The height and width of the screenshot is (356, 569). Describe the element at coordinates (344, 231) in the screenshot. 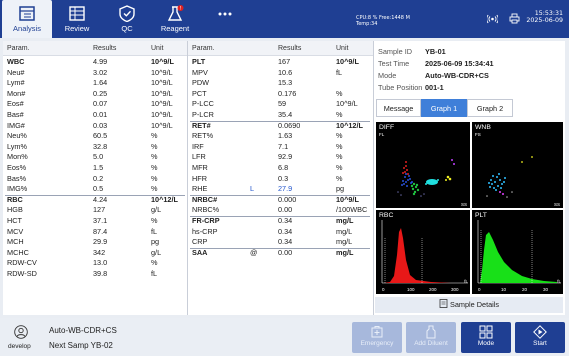

I see `result-unit: mg/L` at that location.